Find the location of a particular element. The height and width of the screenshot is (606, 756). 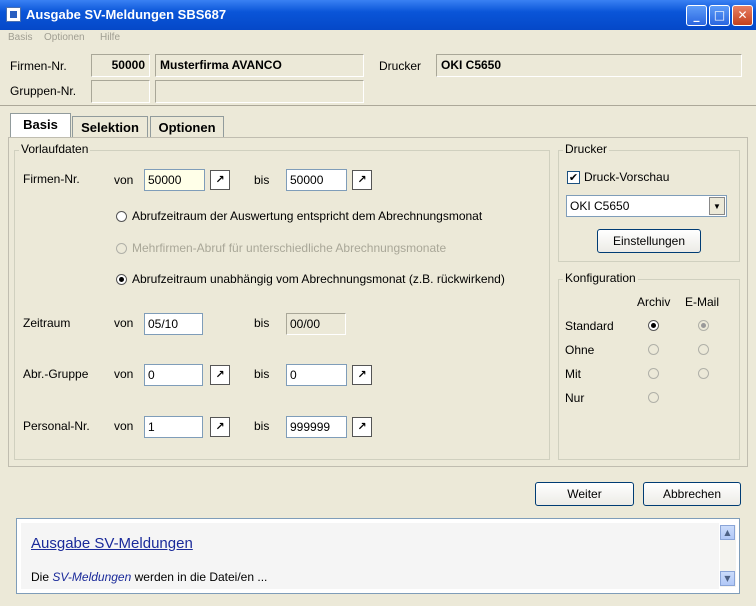

vl-firmen-bis-label: bis is located at coordinates (262, 180).